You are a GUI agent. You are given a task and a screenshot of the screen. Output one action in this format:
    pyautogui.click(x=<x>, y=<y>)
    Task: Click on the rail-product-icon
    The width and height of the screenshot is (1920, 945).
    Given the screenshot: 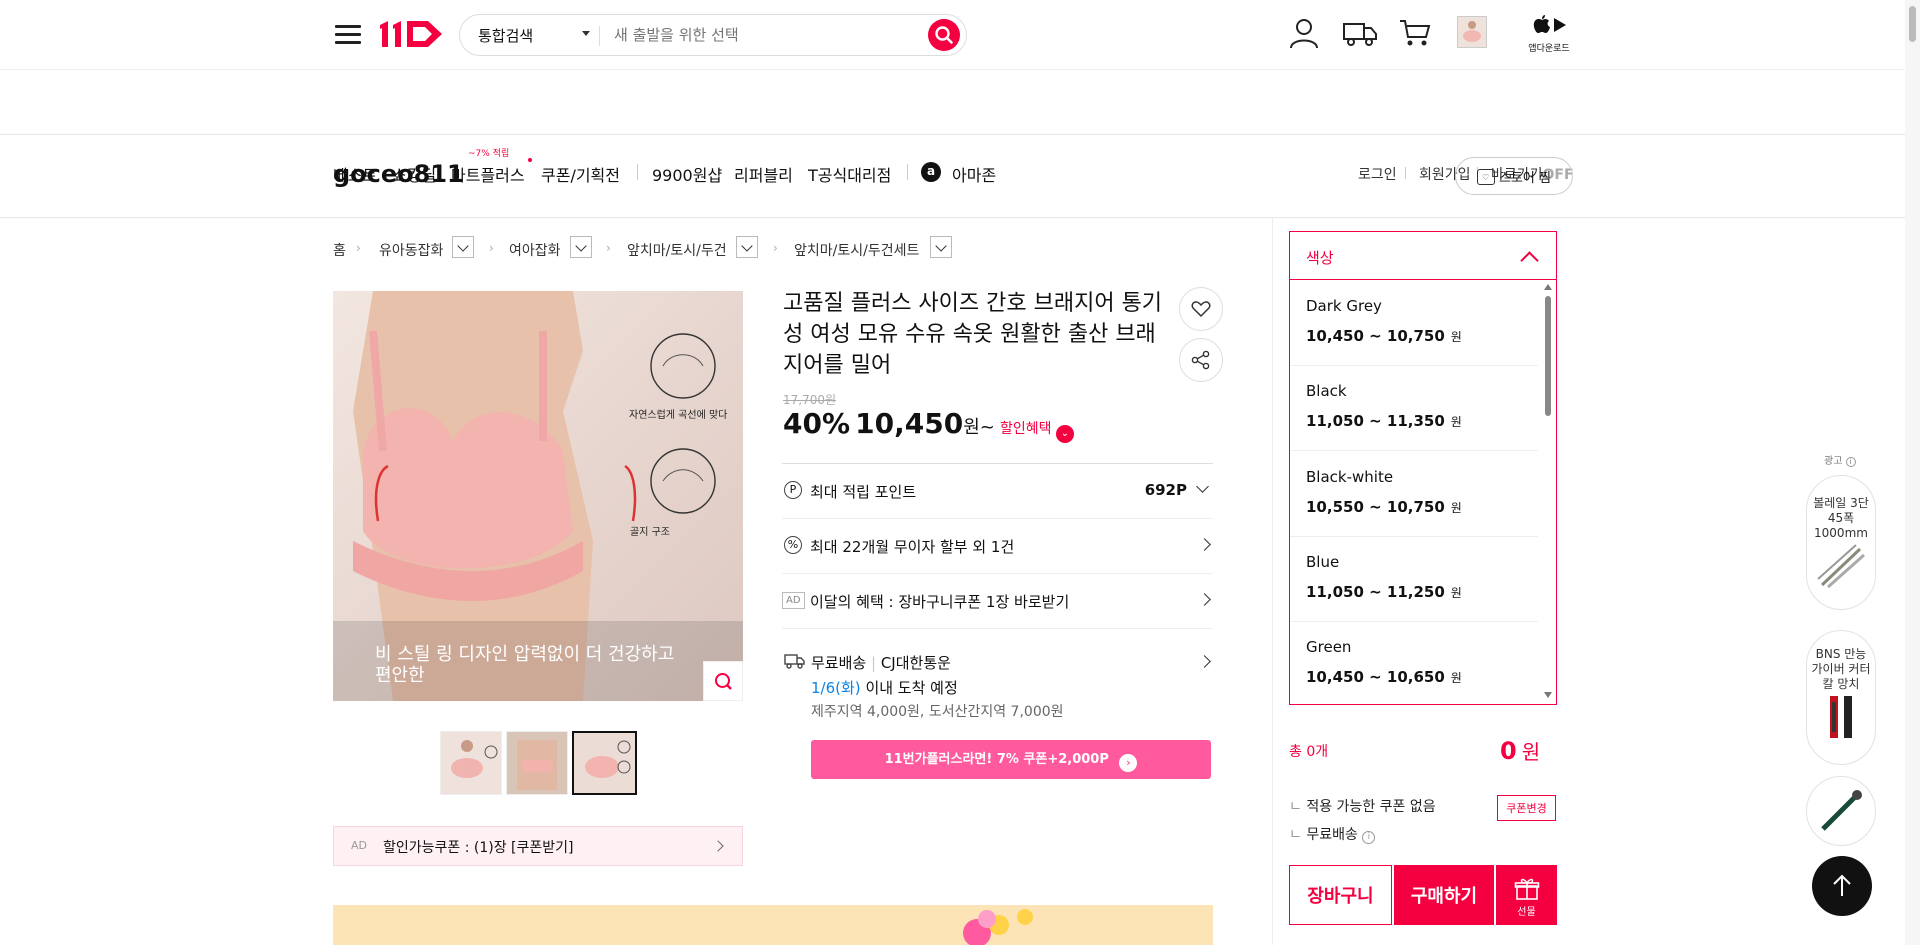 What is the action you would take?
    pyautogui.click(x=1841, y=566)
    